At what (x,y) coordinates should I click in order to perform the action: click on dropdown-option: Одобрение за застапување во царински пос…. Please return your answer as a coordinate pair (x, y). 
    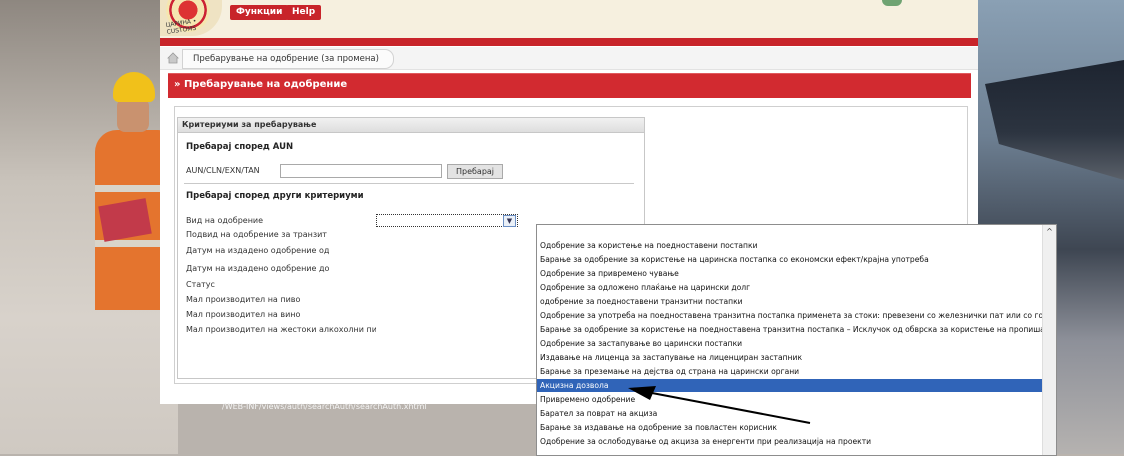
    Looking at the image, I should click on (791, 343).